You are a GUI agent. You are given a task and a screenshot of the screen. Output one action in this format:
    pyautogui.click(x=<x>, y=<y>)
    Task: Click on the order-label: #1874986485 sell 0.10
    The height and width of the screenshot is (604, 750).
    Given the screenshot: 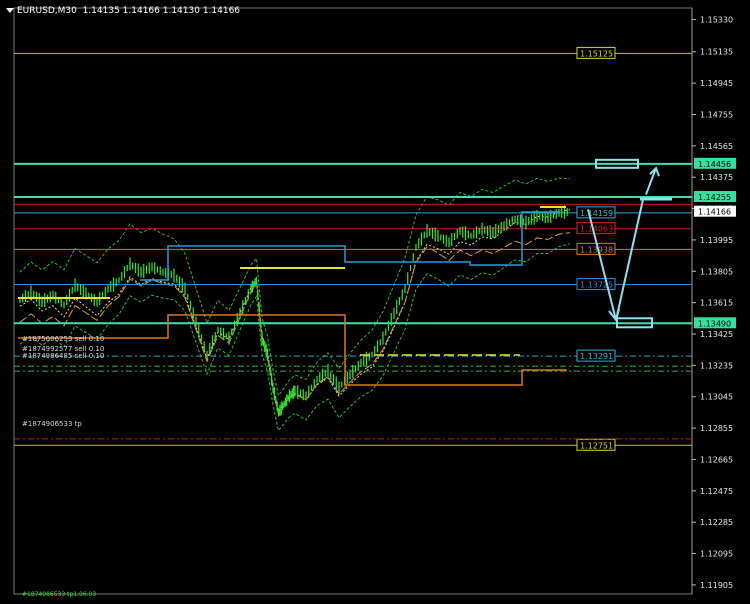 What is the action you would take?
    pyautogui.click(x=63, y=356)
    